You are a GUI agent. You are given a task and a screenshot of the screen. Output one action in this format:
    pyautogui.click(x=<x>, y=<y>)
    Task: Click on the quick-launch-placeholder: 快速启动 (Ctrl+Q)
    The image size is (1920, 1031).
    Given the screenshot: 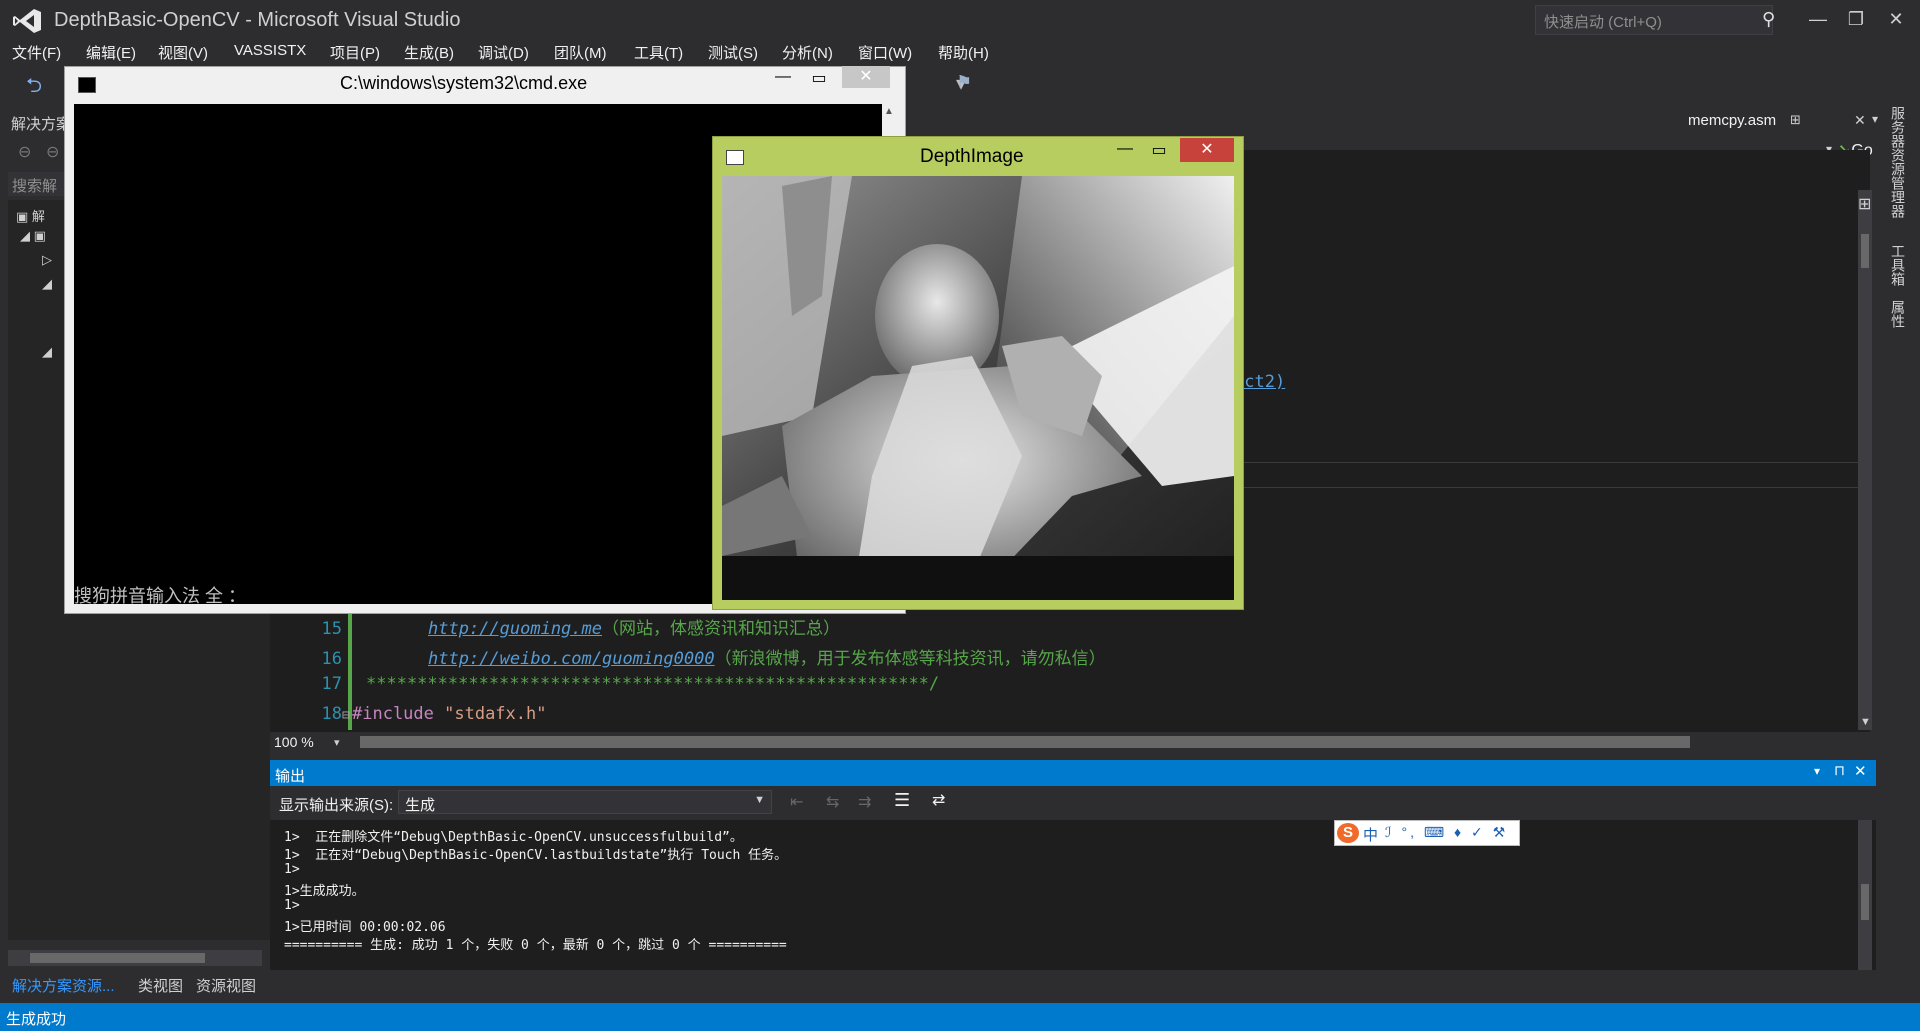 What is the action you would take?
    pyautogui.click(x=1603, y=22)
    